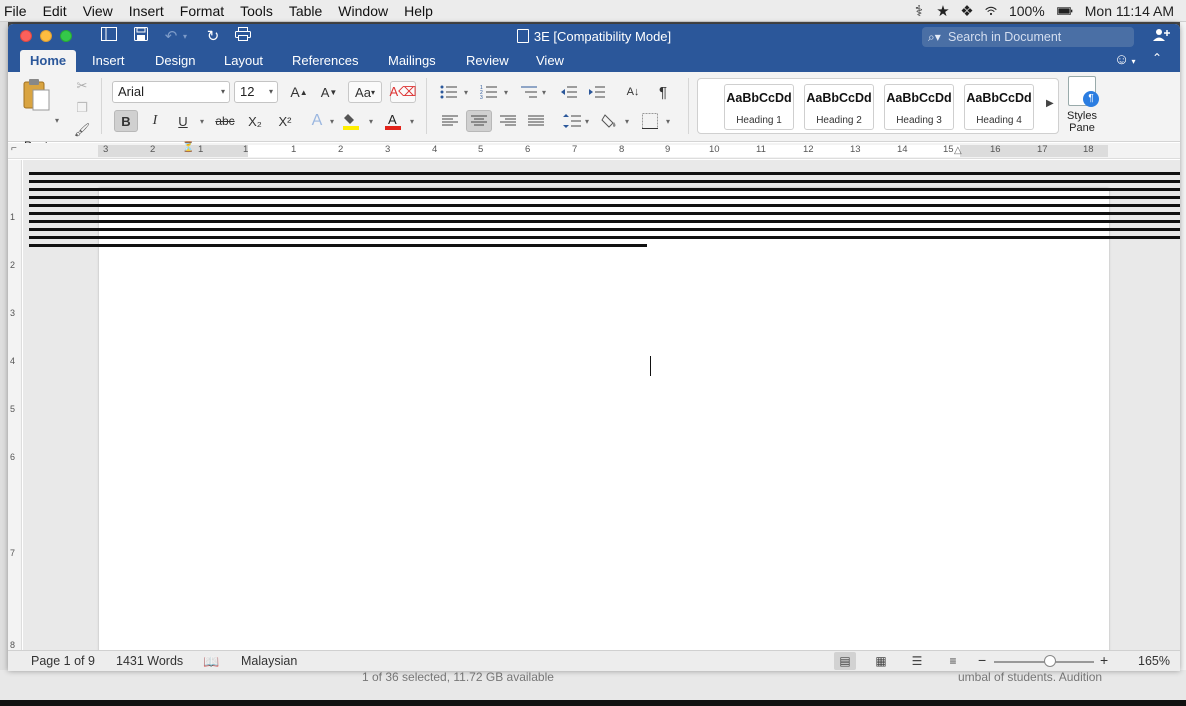 This screenshot has height=706, width=1186. What do you see at coordinates (305, 11) in the screenshot?
I see `menu-table: Table` at bounding box center [305, 11].